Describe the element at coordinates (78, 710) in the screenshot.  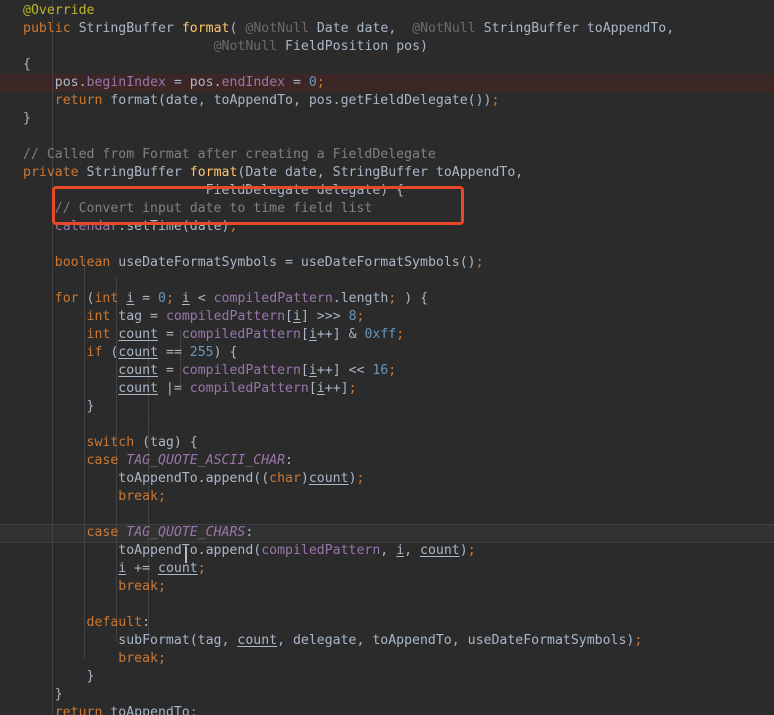
I see `code-token: return` at that location.